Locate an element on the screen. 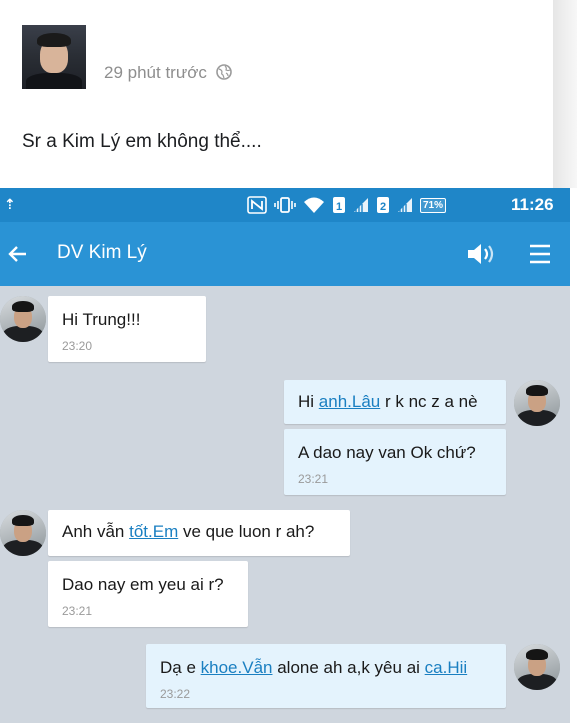 This screenshot has height=723, width=577. message-bubble: Anh vẫn tốt.Em ve que luon r ah? is located at coordinates (199, 533).